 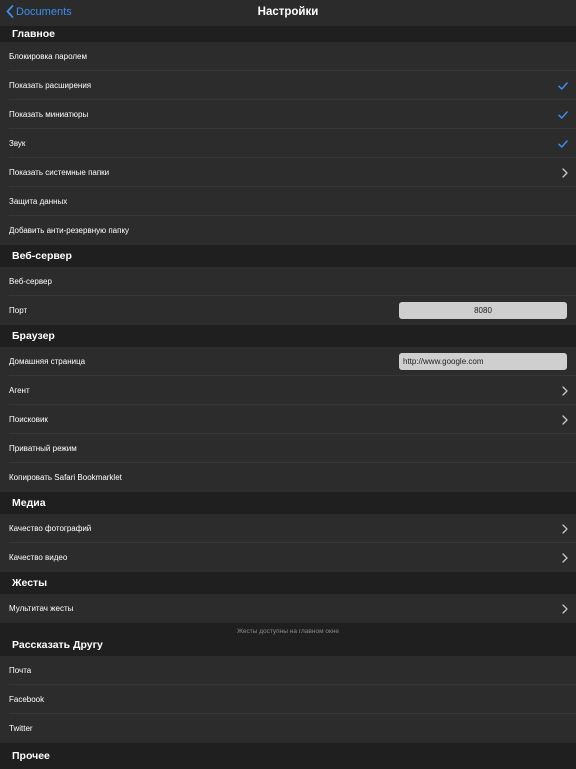 What do you see at coordinates (288, 699) in the screenshot?
I see `row-facebook: Facebook` at bounding box center [288, 699].